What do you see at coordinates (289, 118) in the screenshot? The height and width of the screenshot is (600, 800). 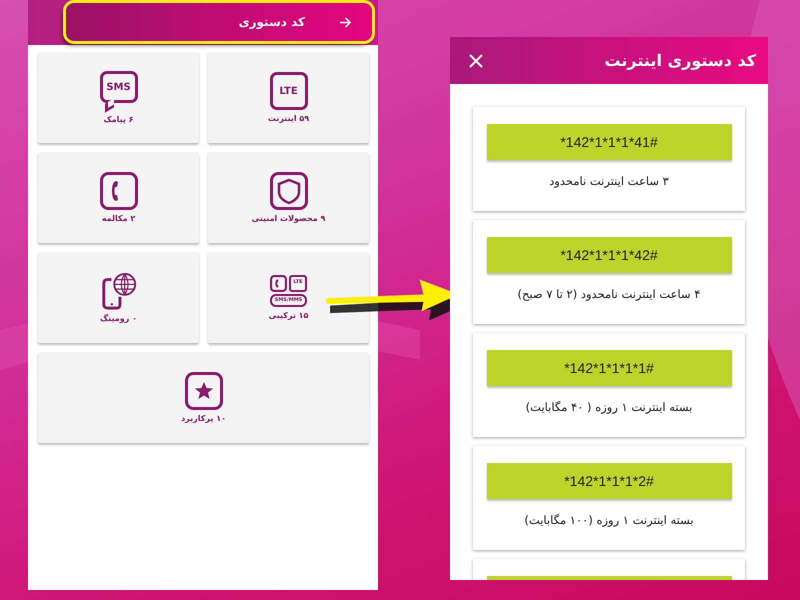 I see `tile-label: ۵۹ اینترنت` at bounding box center [289, 118].